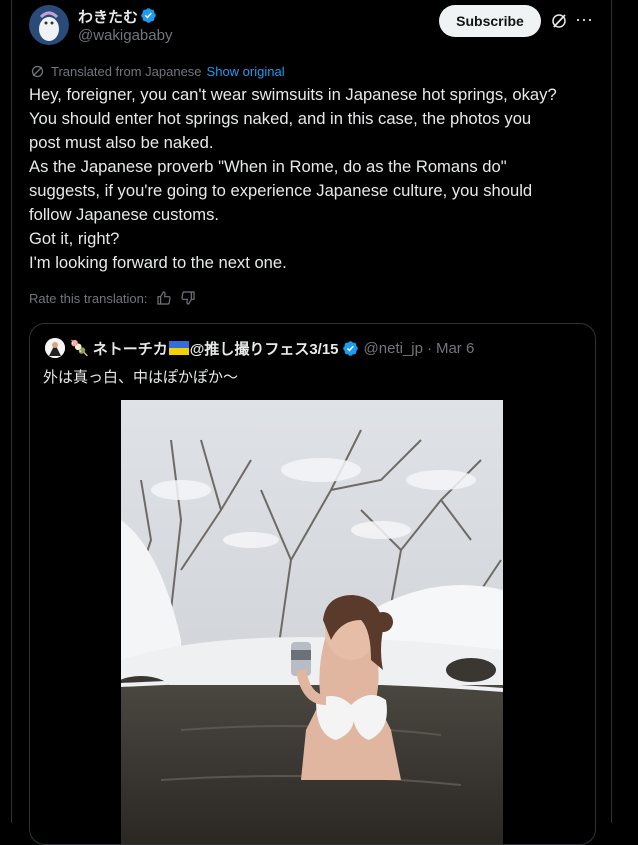 This screenshot has width=638, height=845. What do you see at coordinates (188, 298) in the screenshot?
I see `thumbs-down-icon` at bounding box center [188, 298].